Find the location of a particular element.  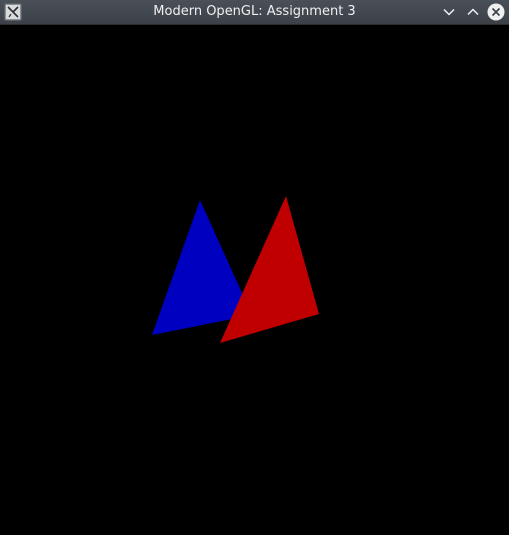

title-bar: Modern OpenGL: Assignment 3 is located at coordinates (254, 12).